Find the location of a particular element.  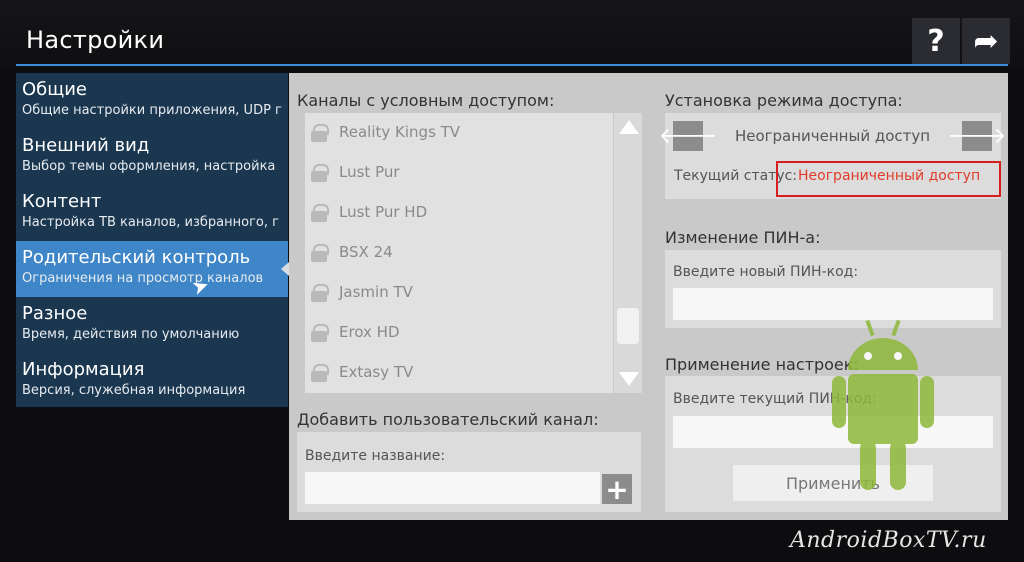

sidebar-item-subtitle: Ограничения на просмотр каналов is located at coordinates (143, 278).